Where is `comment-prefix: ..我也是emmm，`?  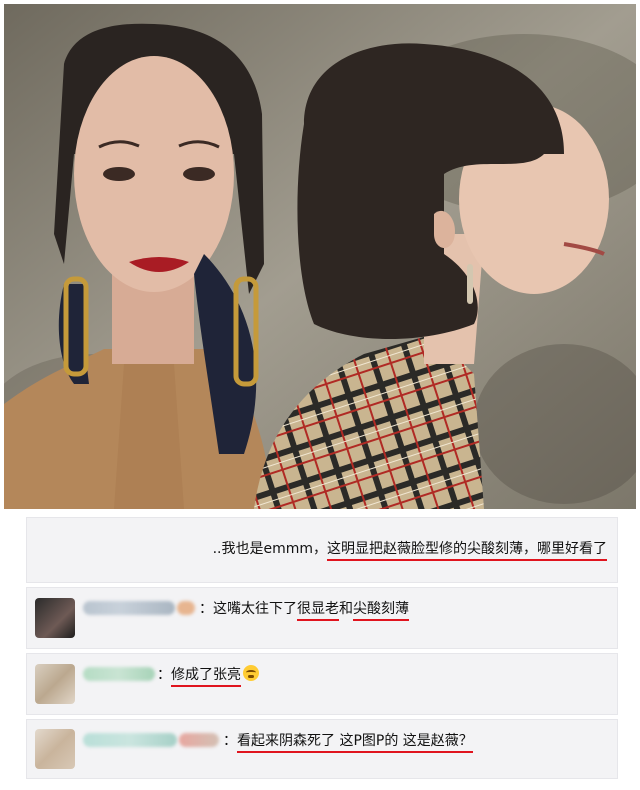 comment-prefix: ..我也是emmm， is located at coordinates (269, 549).